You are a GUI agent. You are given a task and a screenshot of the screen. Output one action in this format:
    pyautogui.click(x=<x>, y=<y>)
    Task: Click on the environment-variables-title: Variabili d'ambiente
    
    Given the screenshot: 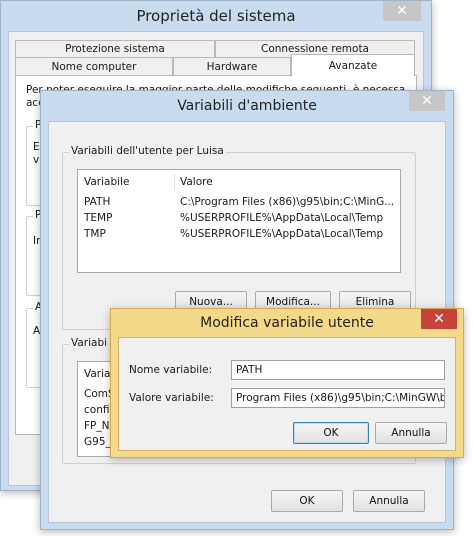 What is the action you would take?
    pyautogui.click(x=247, y=106)
    